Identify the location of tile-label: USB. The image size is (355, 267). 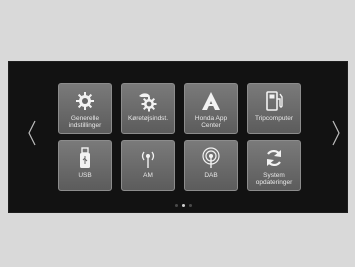
(85, 175).